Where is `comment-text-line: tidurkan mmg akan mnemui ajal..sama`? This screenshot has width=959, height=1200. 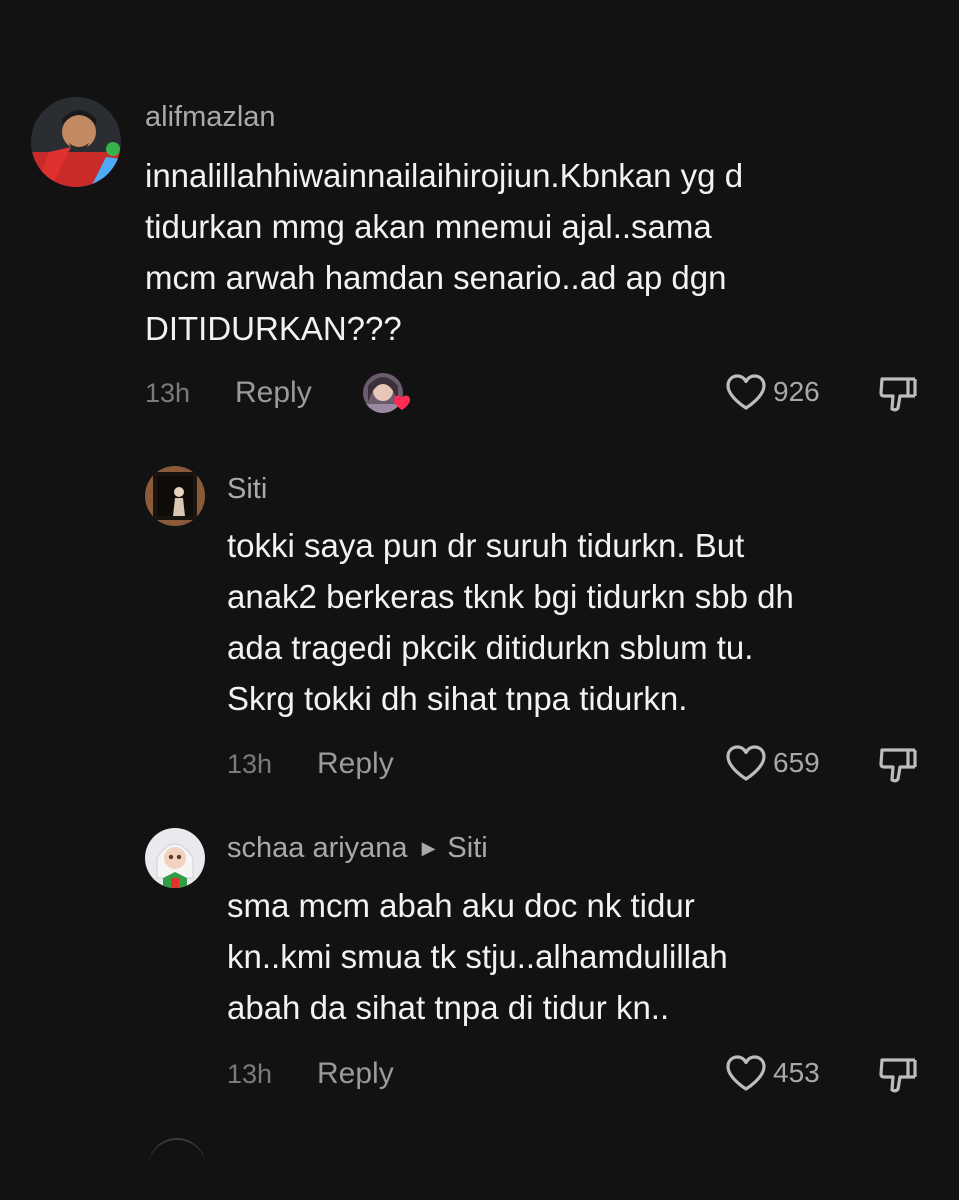
comment-text-line: tidurkan mmg akan mnemui ajal..sama is located at coordinates (428, 226).